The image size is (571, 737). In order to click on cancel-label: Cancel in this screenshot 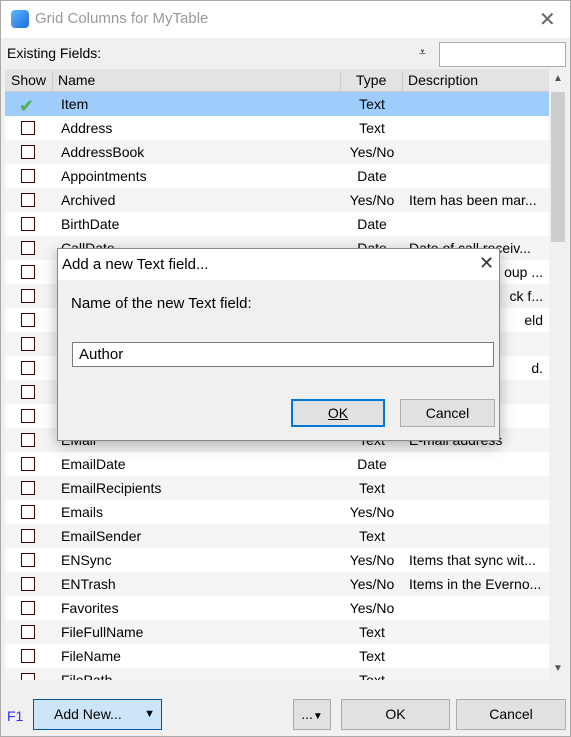, I will do `click(511, 714)`.